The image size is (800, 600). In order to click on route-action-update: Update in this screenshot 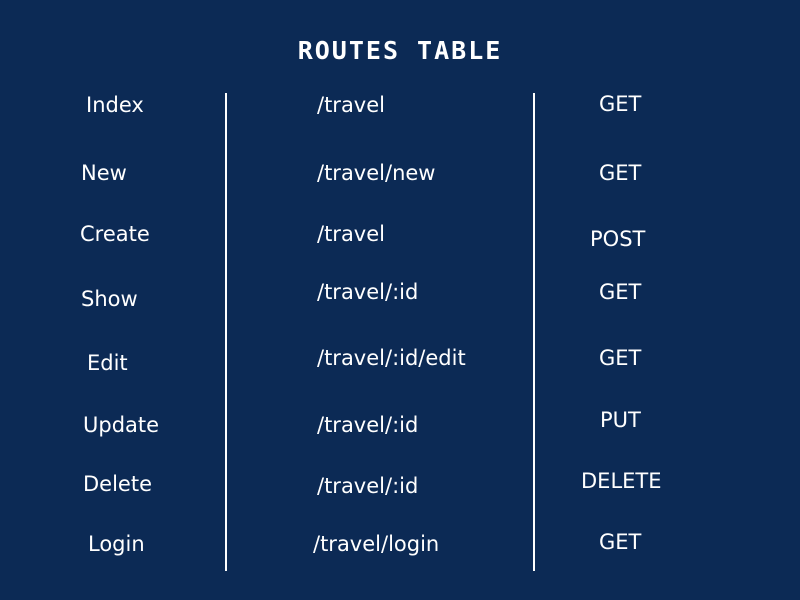, I will do `click(121, 425)`.